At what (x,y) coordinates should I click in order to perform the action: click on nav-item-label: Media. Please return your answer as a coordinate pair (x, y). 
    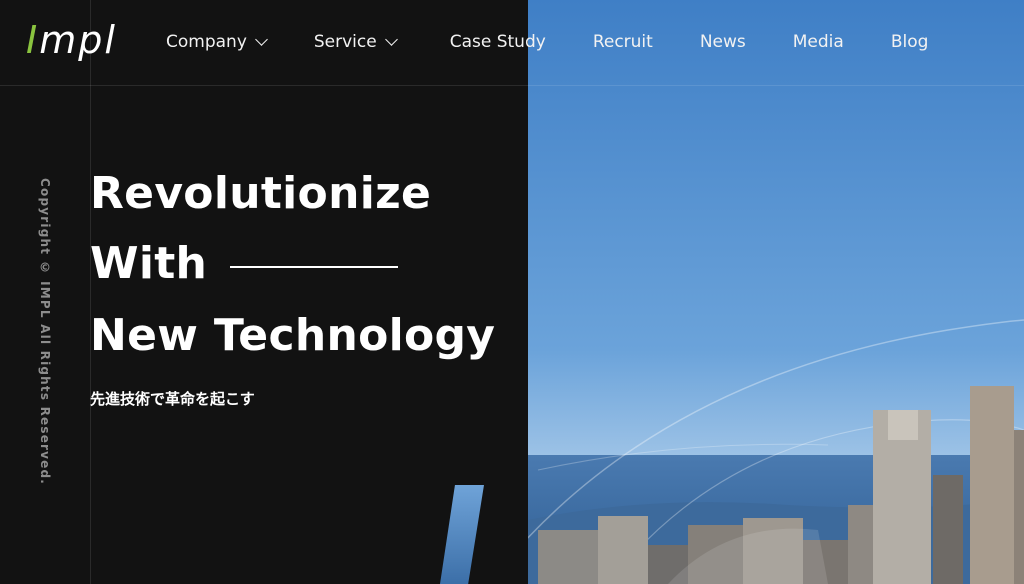
    Looking at the image, I should click on (818, 42).